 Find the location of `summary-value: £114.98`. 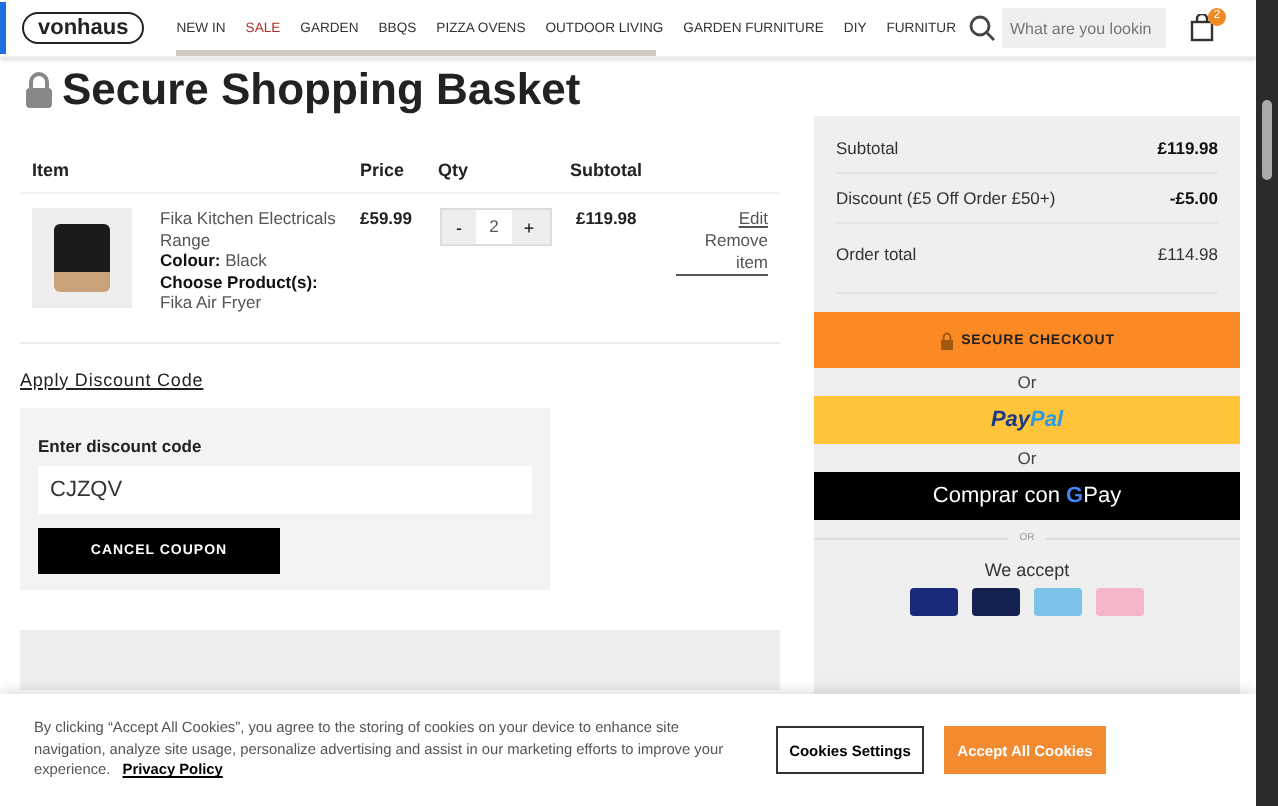

summary-value: £114.98 is located at coordinates (1187, 254).